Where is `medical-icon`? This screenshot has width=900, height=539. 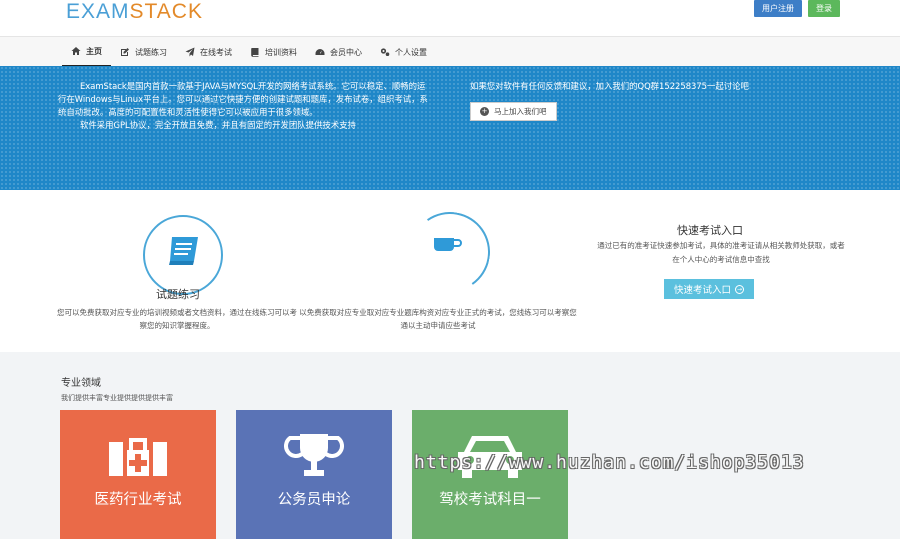 medical-icon is located at coordinates (138, 457).